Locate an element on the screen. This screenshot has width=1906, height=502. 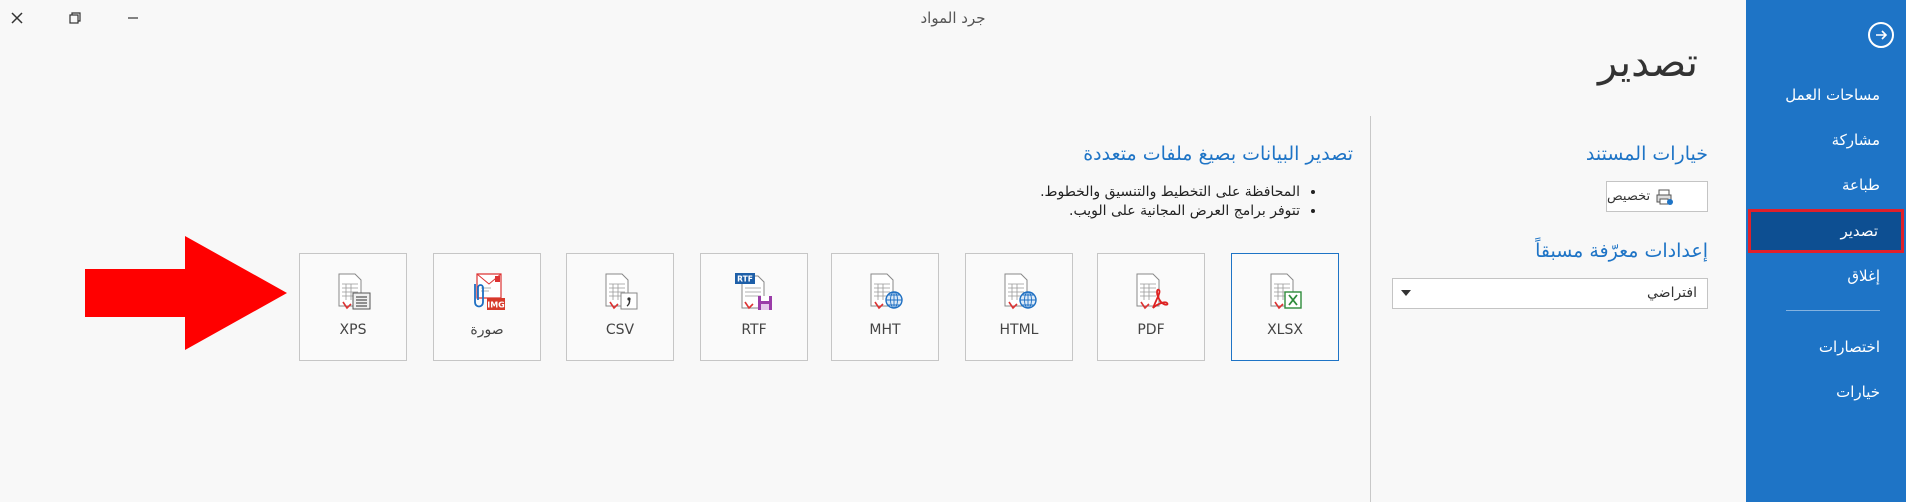
page-title: تصدير is located at coordinates (1647, 63).